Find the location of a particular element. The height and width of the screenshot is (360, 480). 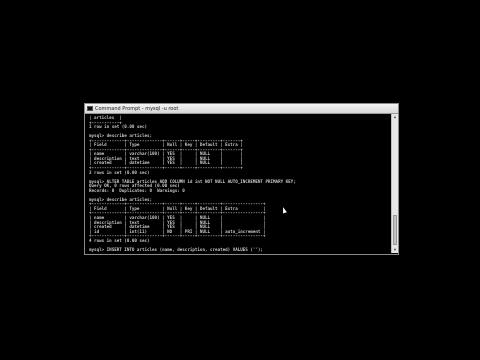

window-titlebar: Command Prompt - mysql -u root is located at coordinates (241, 109).